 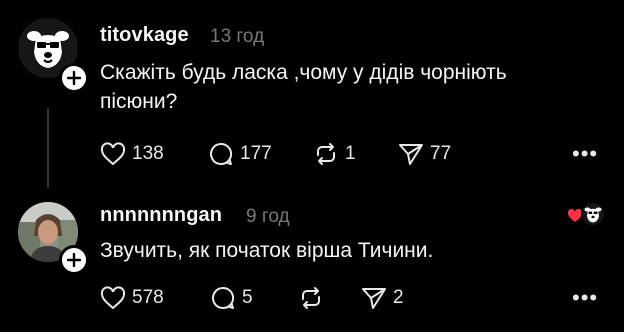 What do you see at coordinates (593, 214) in the screenshot?
I see `author-avatar-icon` at bounding box center [593, 214].